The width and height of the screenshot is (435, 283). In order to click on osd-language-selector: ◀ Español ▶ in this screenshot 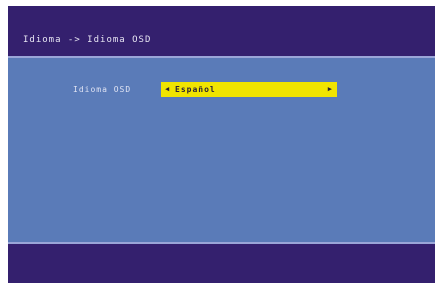, I will do `click(249, 89)`.